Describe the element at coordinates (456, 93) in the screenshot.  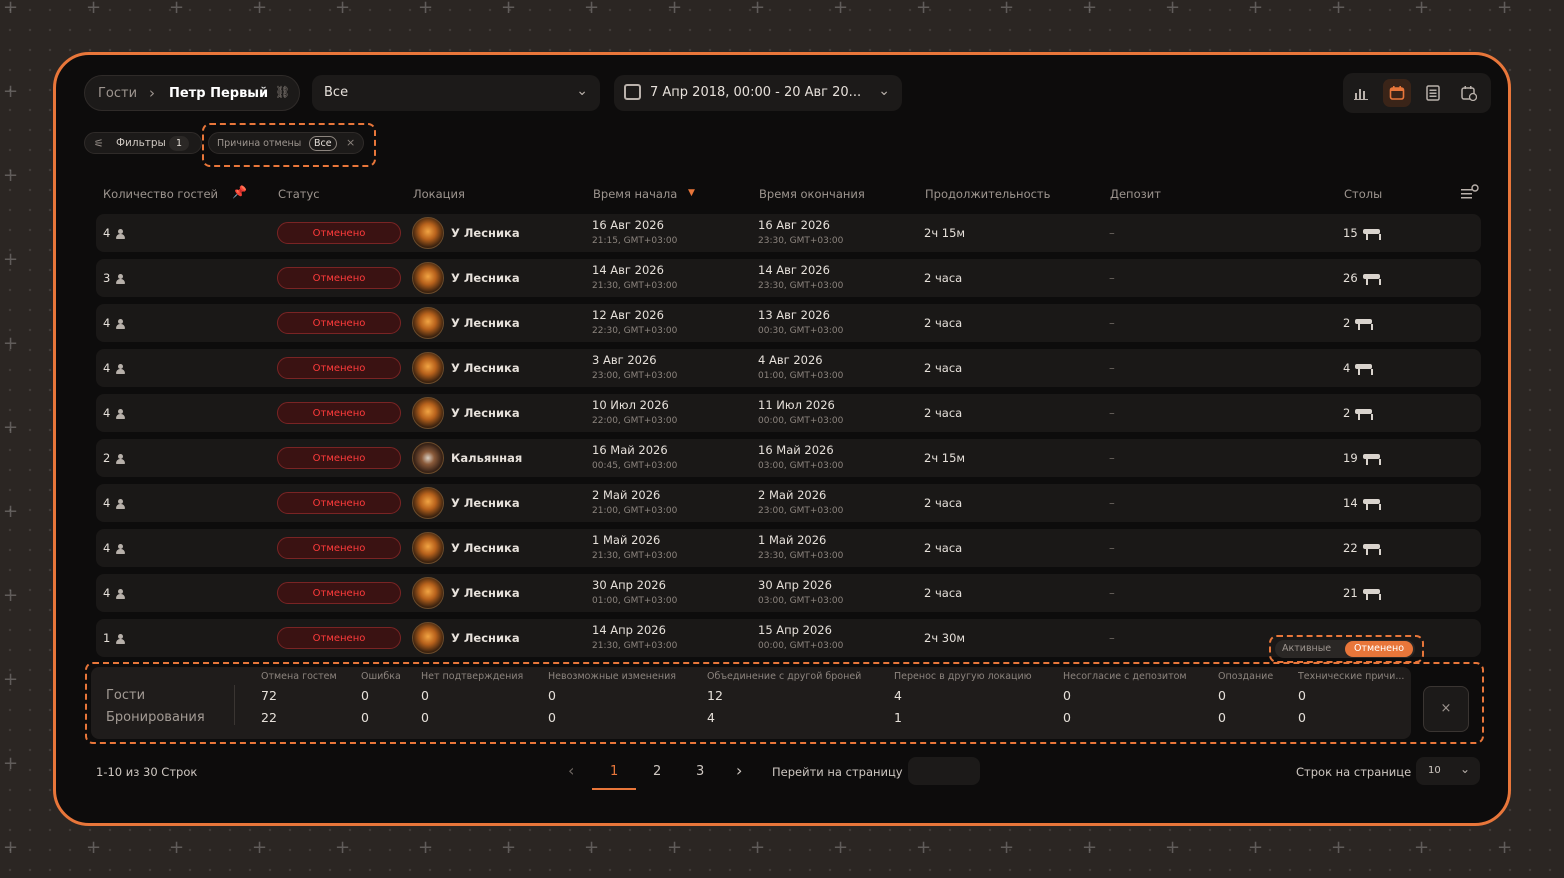
I see `filter-select: Все ⌄` at that location.